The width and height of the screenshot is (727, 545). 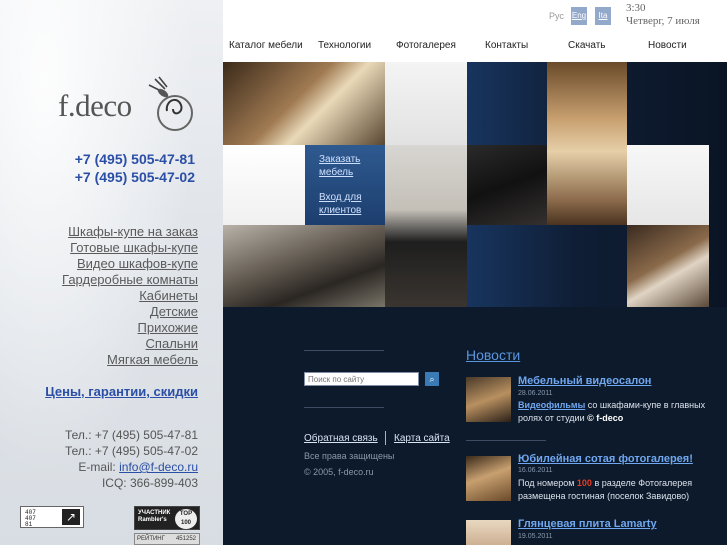 I want to click on news-title-2: Юбилейная сотая фотогалерея!, so click(x=605, y=459).